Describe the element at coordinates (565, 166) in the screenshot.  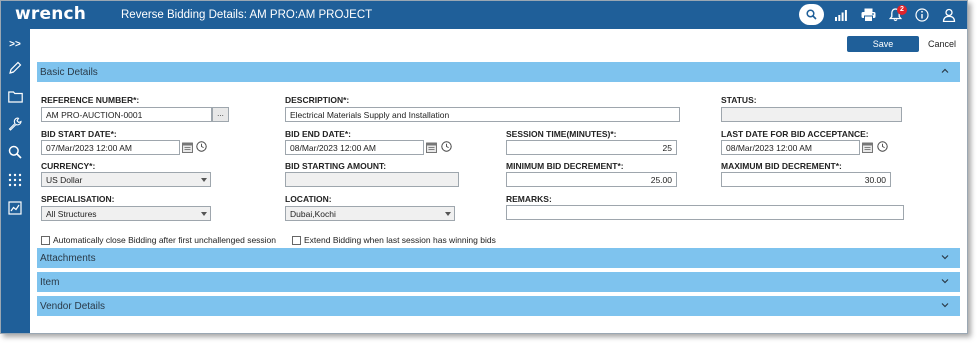
I see `min-bid-decrement-label: MINIMUM BID DECREMENT*:` at that location.